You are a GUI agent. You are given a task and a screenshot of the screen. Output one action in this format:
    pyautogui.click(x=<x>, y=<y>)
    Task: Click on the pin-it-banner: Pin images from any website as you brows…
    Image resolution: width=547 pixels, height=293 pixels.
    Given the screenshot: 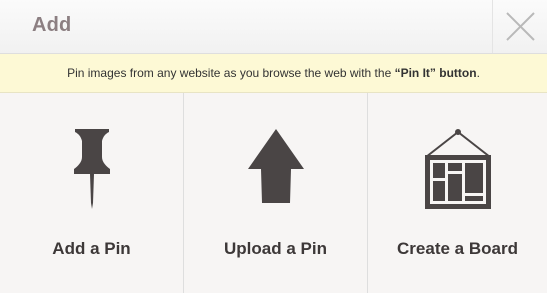 What is the action you would take?
    pyautogui.click(x=273, y=73)
    